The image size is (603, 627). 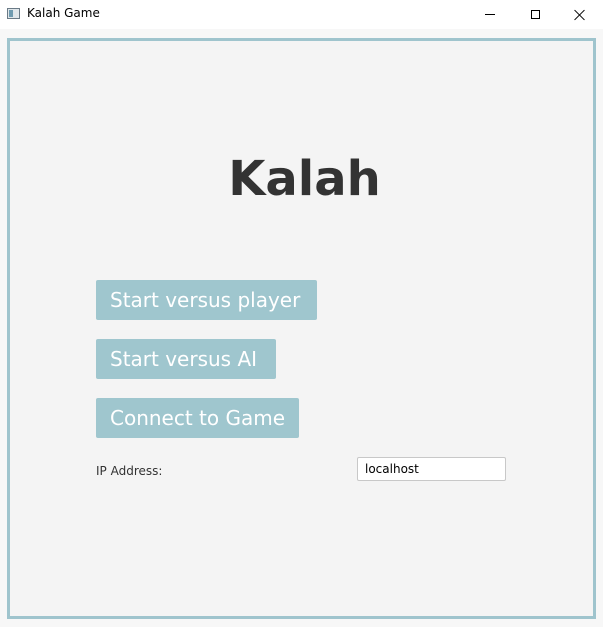 I want to click on ip-address-label: IP Address:, so click(x=129, y=471).